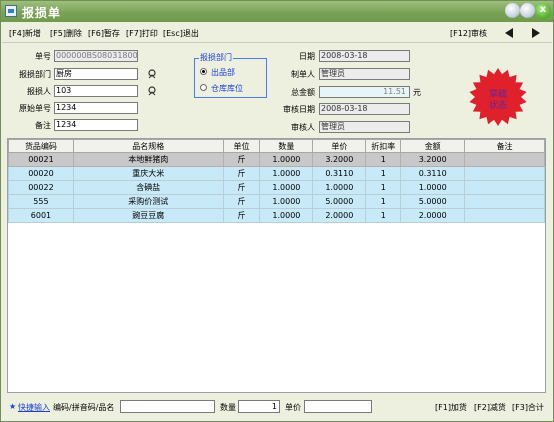 This screenshot has width=554, height=422. I want to click on doc-no-field: 000000BS0803180002, so click(96, 56).